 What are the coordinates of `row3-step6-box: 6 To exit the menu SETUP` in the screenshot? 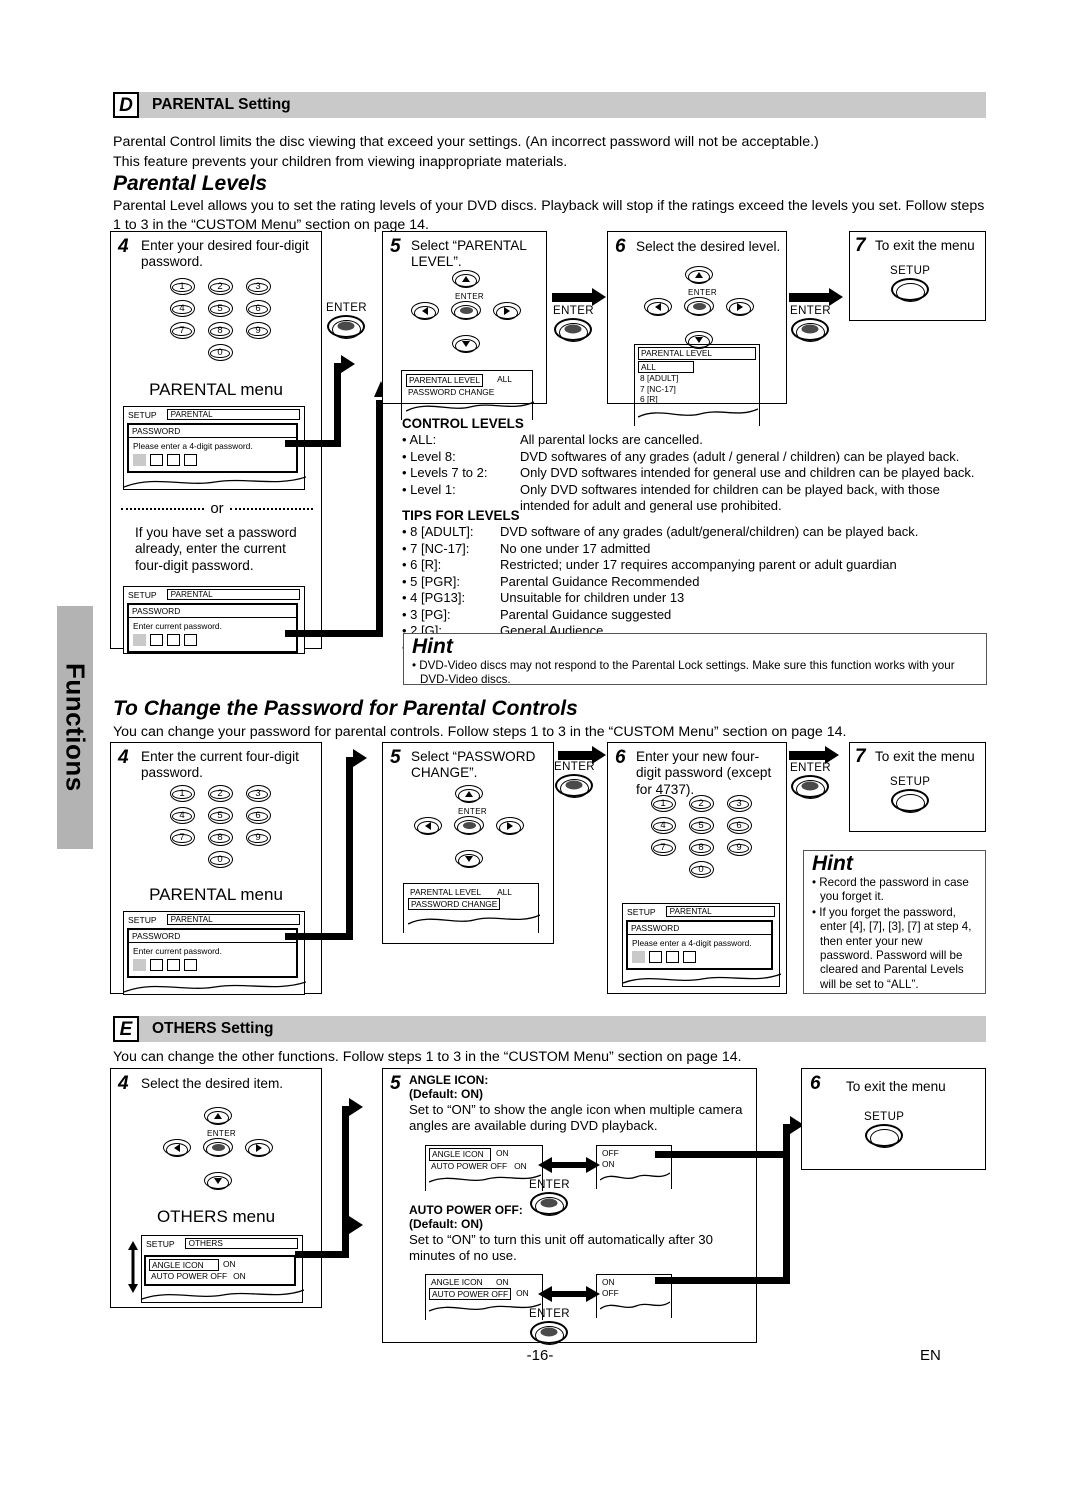 It's located at (893, 1119).